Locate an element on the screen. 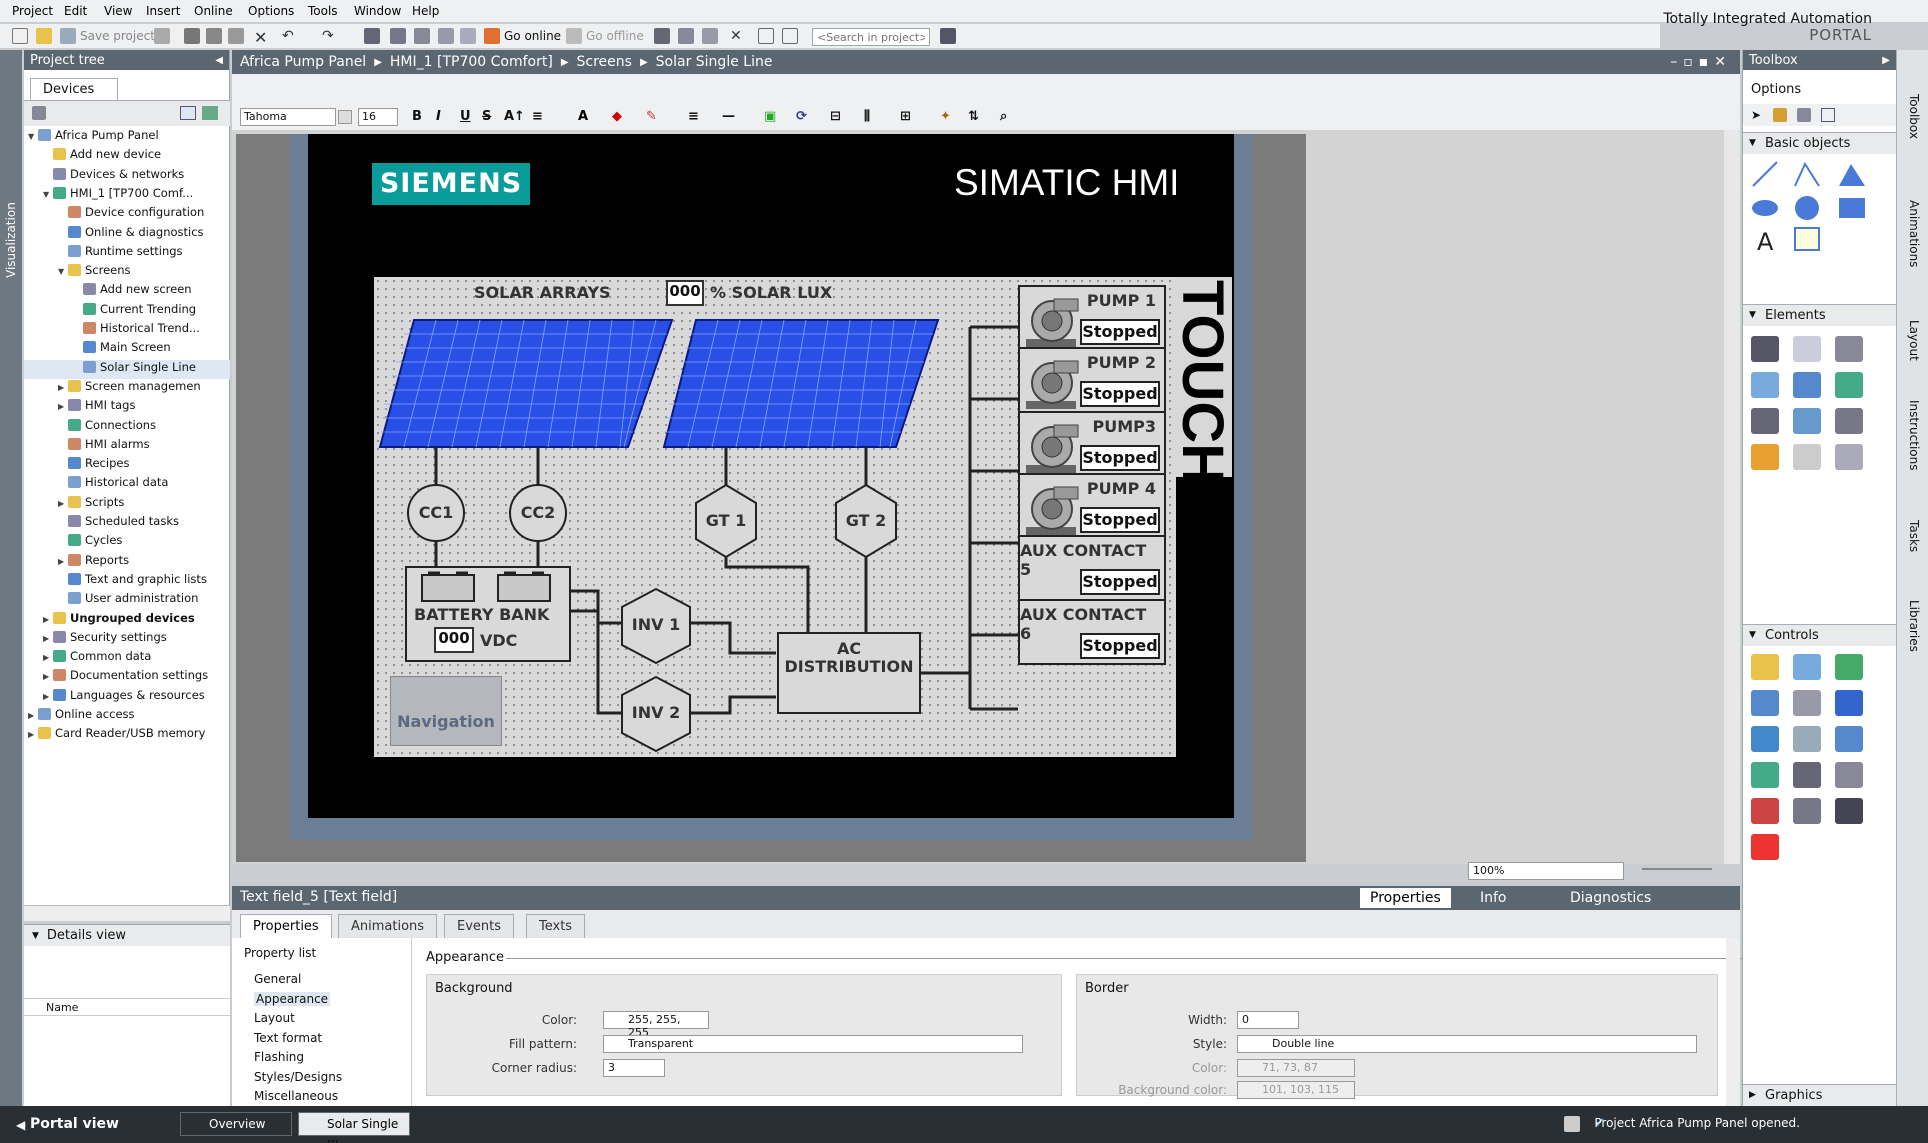 The width and height of the screenshot is (1928, 1143). go-offline-icon is located at coordinates (574, 36).